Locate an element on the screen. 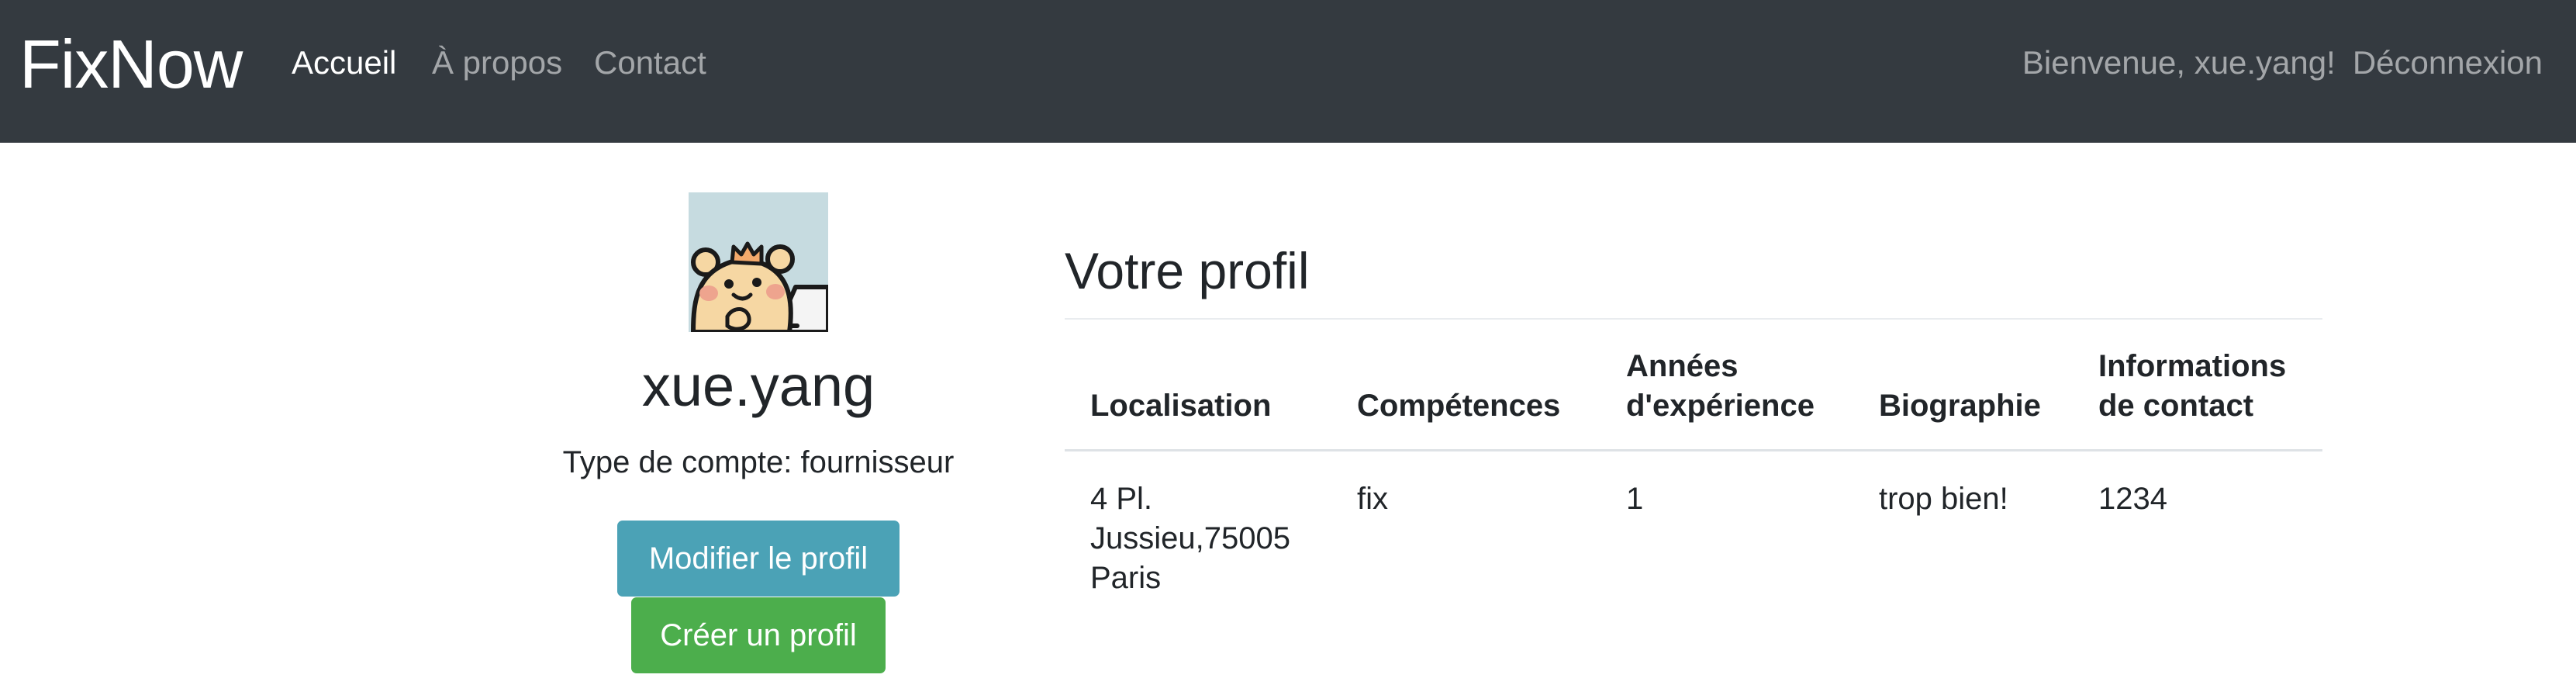 The width and height of the screenshot is (2576, 678). table-header-divider is located at coordinates (1694, 450).